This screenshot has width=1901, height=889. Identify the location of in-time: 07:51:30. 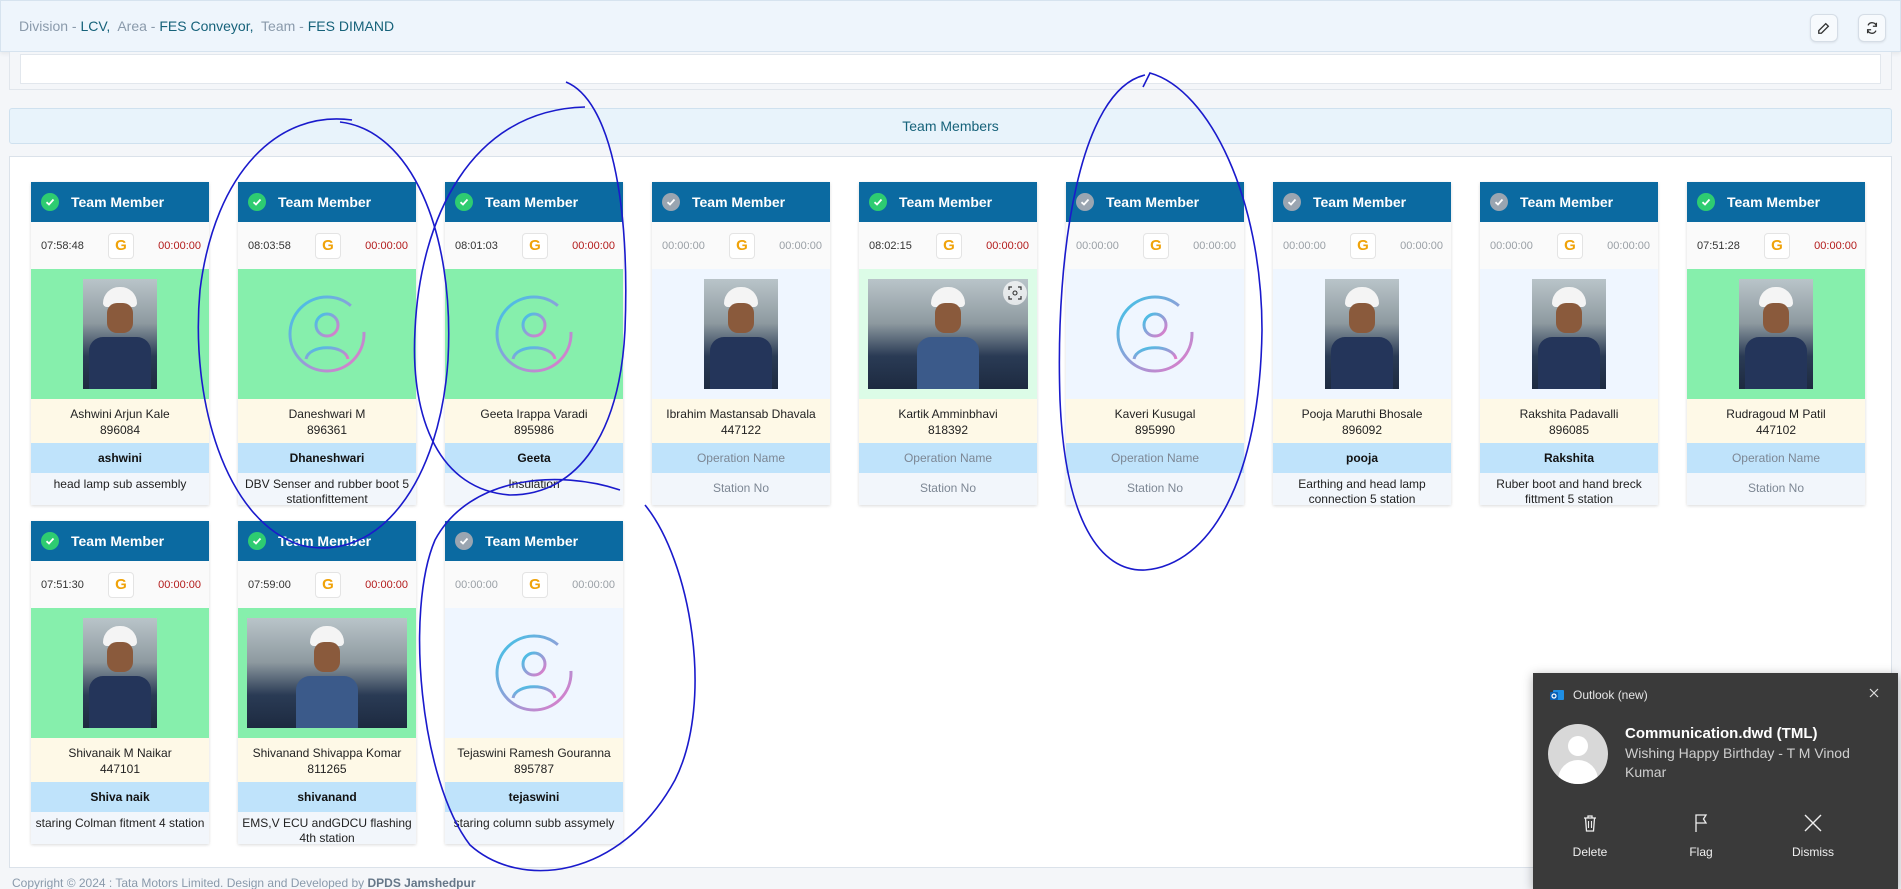
(62, 584).